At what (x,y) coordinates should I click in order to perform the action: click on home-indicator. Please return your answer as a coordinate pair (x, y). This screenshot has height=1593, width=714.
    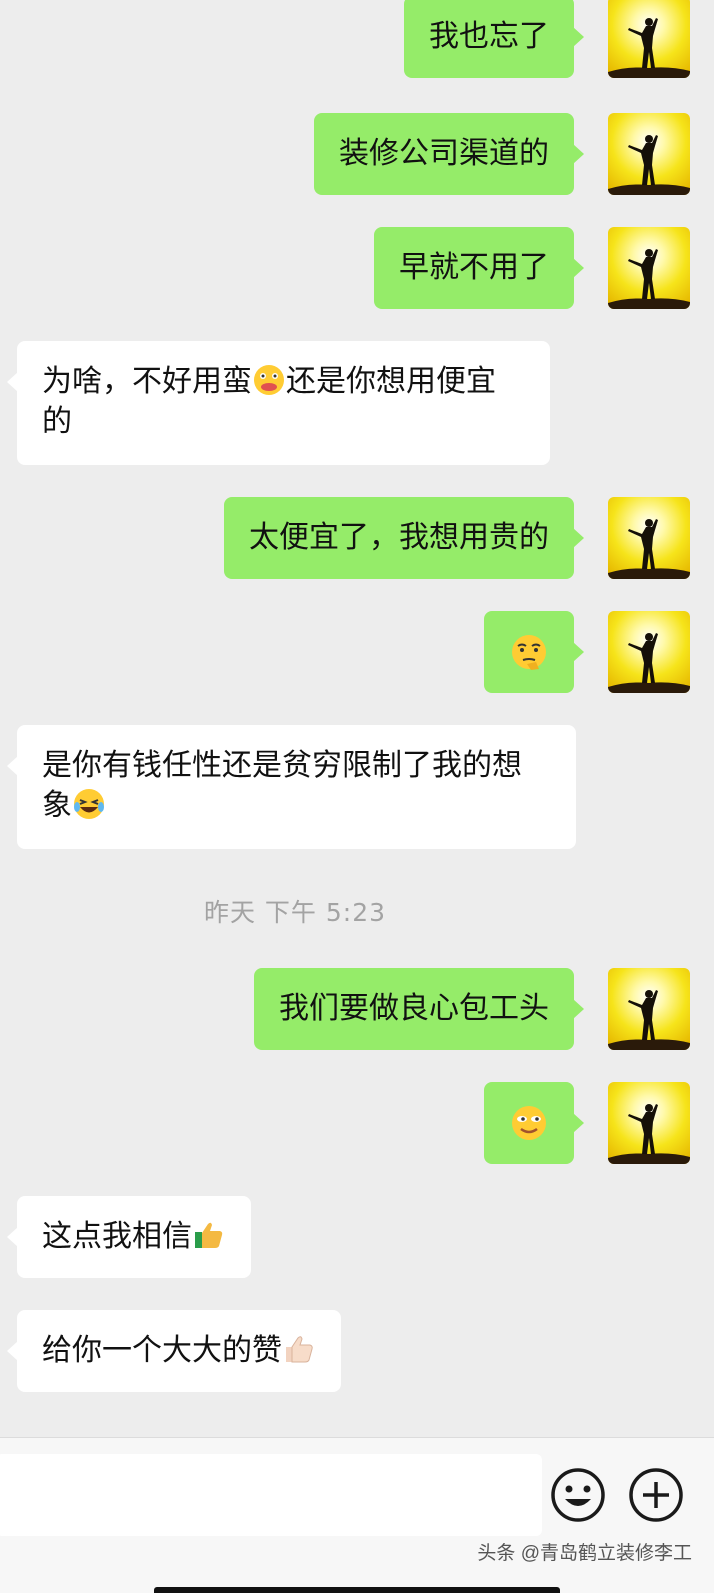
    Looking at the image, I should click on (357, 1590).